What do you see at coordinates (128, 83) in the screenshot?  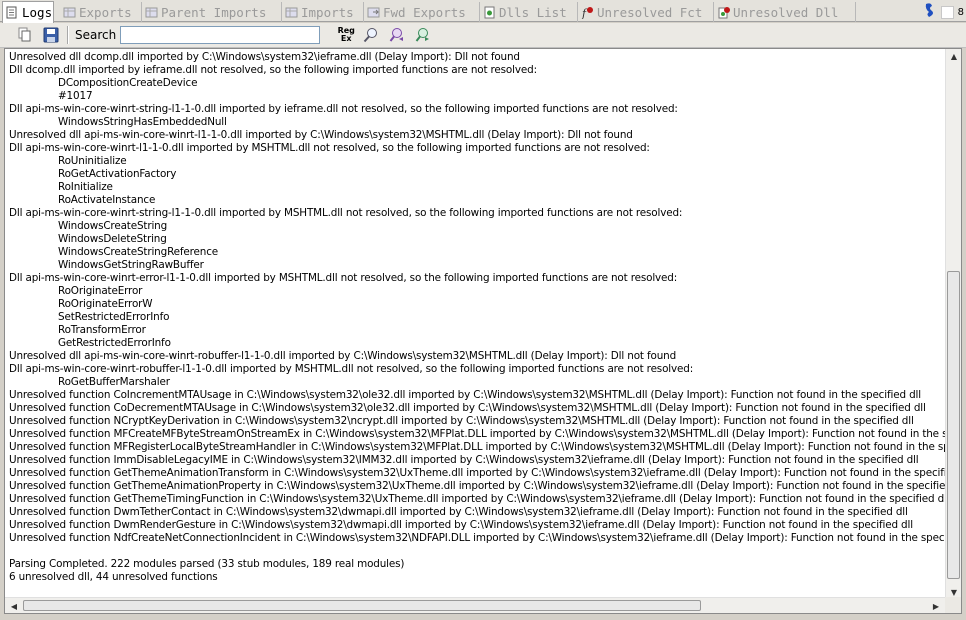 I see `log-line-function: DCompositionCreateDevice` at bounding box center [128, 83].